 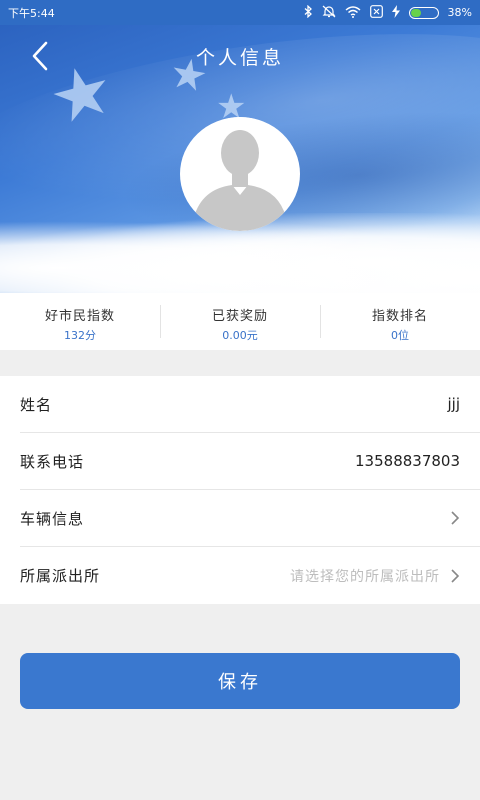 What do you see at coordinates (329, 12) in the screenshot?
I see `mute-icon` at bounding box center [329, 12].